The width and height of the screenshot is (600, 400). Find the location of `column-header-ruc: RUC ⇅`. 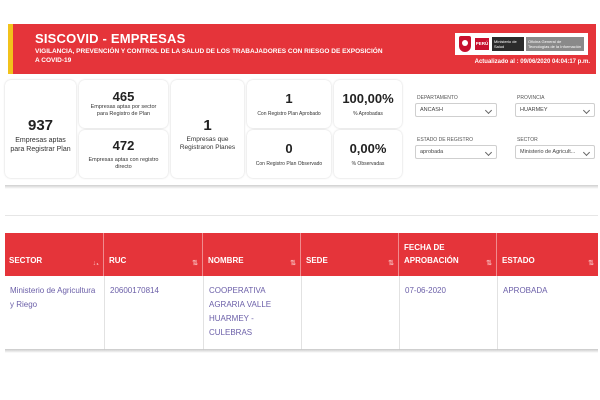

column-header-ruc: RUC ⇅ is located at coordinates (154, 254).